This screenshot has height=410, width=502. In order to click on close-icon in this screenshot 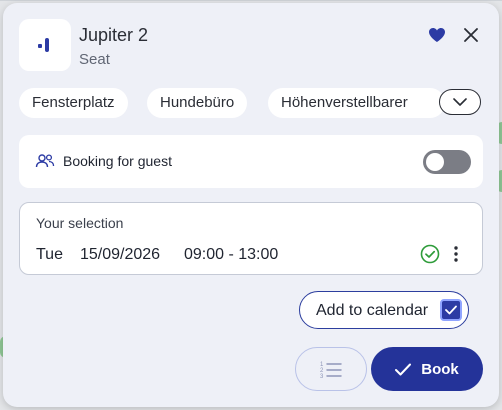, I will do `click(471, 35)`.